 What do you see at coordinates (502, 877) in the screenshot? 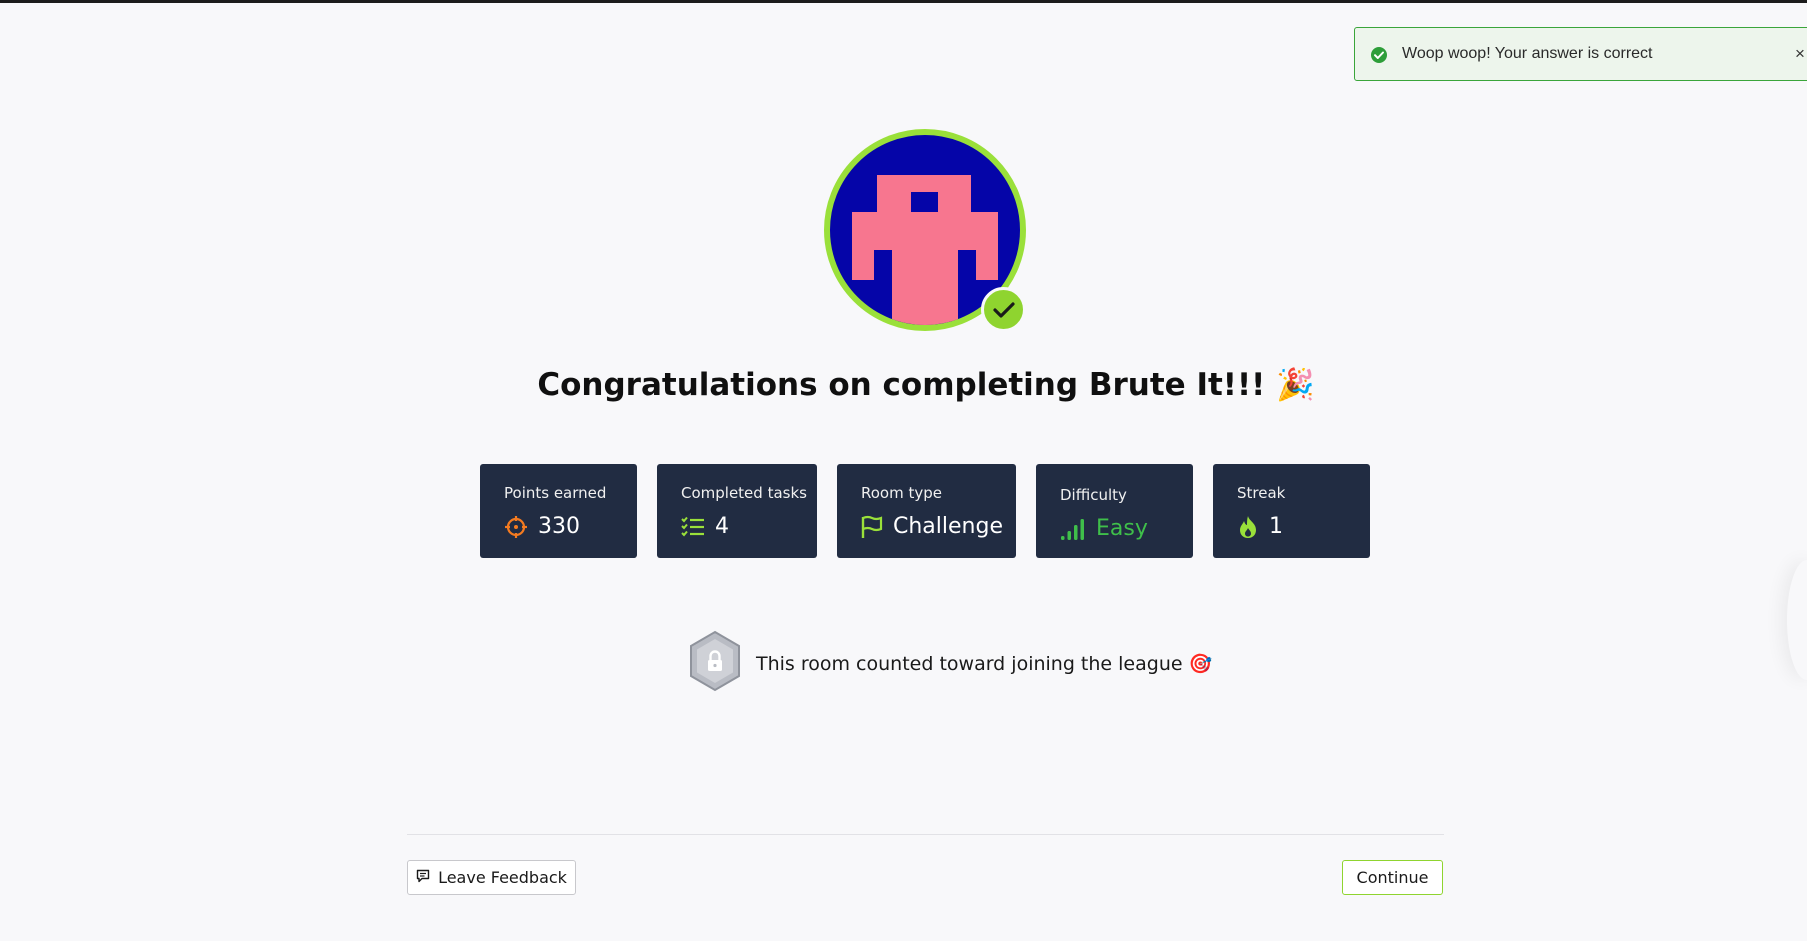
I see `feedback-label: Leave Feedback` at bounding box center [502, 877].